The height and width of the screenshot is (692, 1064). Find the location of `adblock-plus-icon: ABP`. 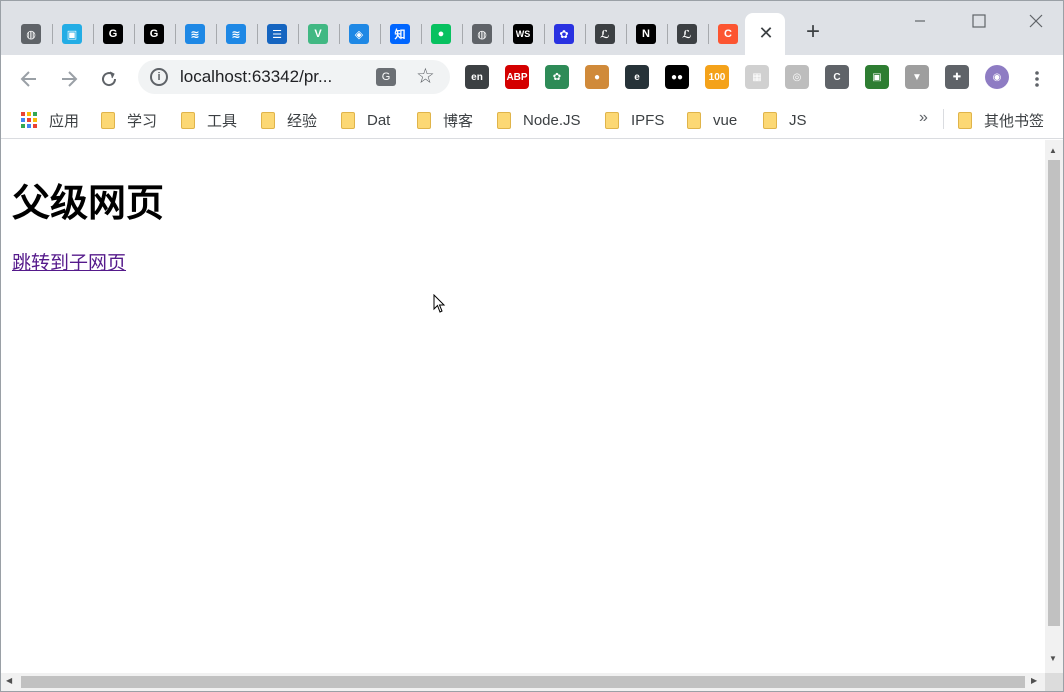

adblock-plus-icon: ABP is located at coordinates (517, 77).